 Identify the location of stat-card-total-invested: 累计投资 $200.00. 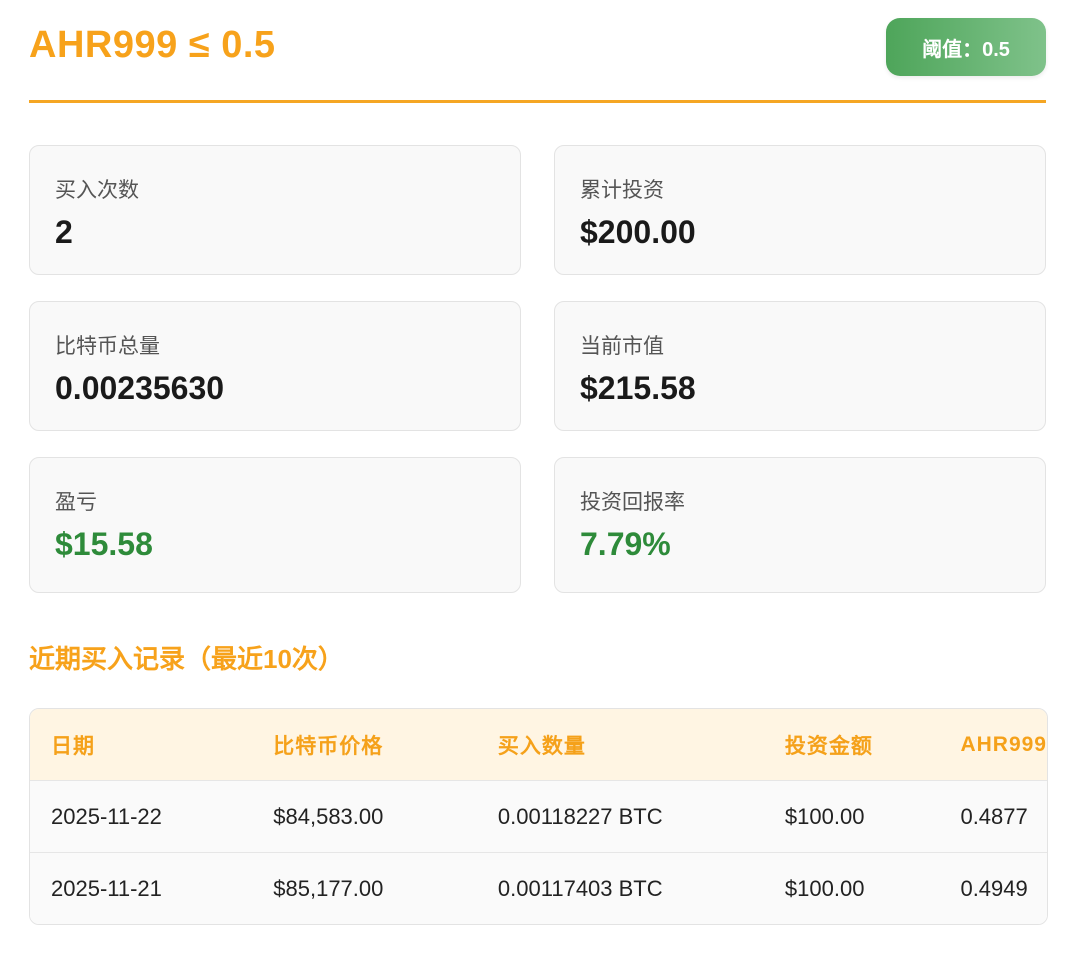
(800, 210).